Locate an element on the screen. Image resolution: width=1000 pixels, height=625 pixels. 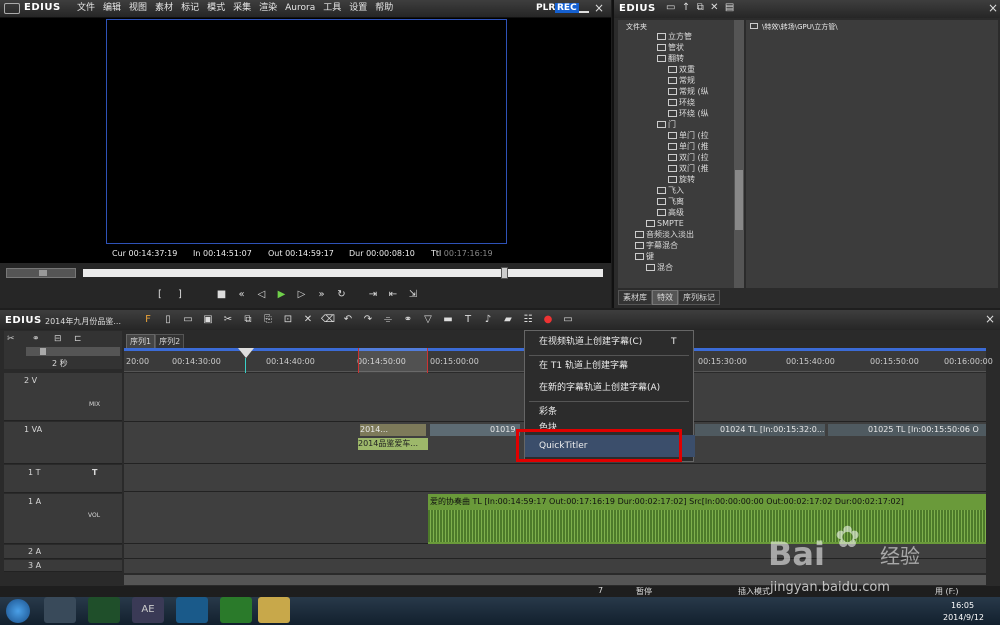
tree-item: 环绕 (纵 is located at coordinates (688, 114).